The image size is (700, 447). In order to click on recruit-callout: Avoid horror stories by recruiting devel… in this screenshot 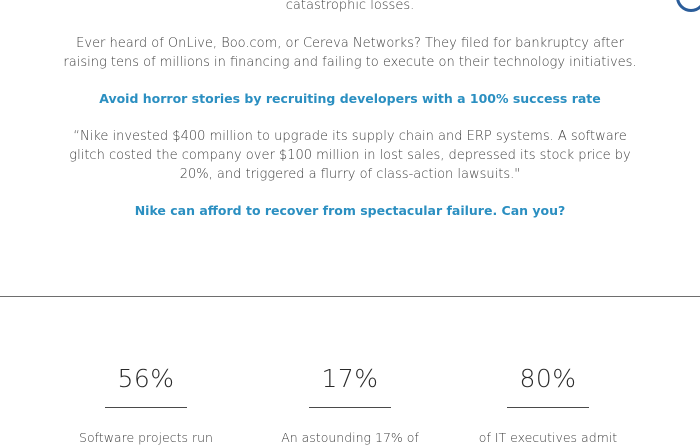, I will do `click(350, 98)`.